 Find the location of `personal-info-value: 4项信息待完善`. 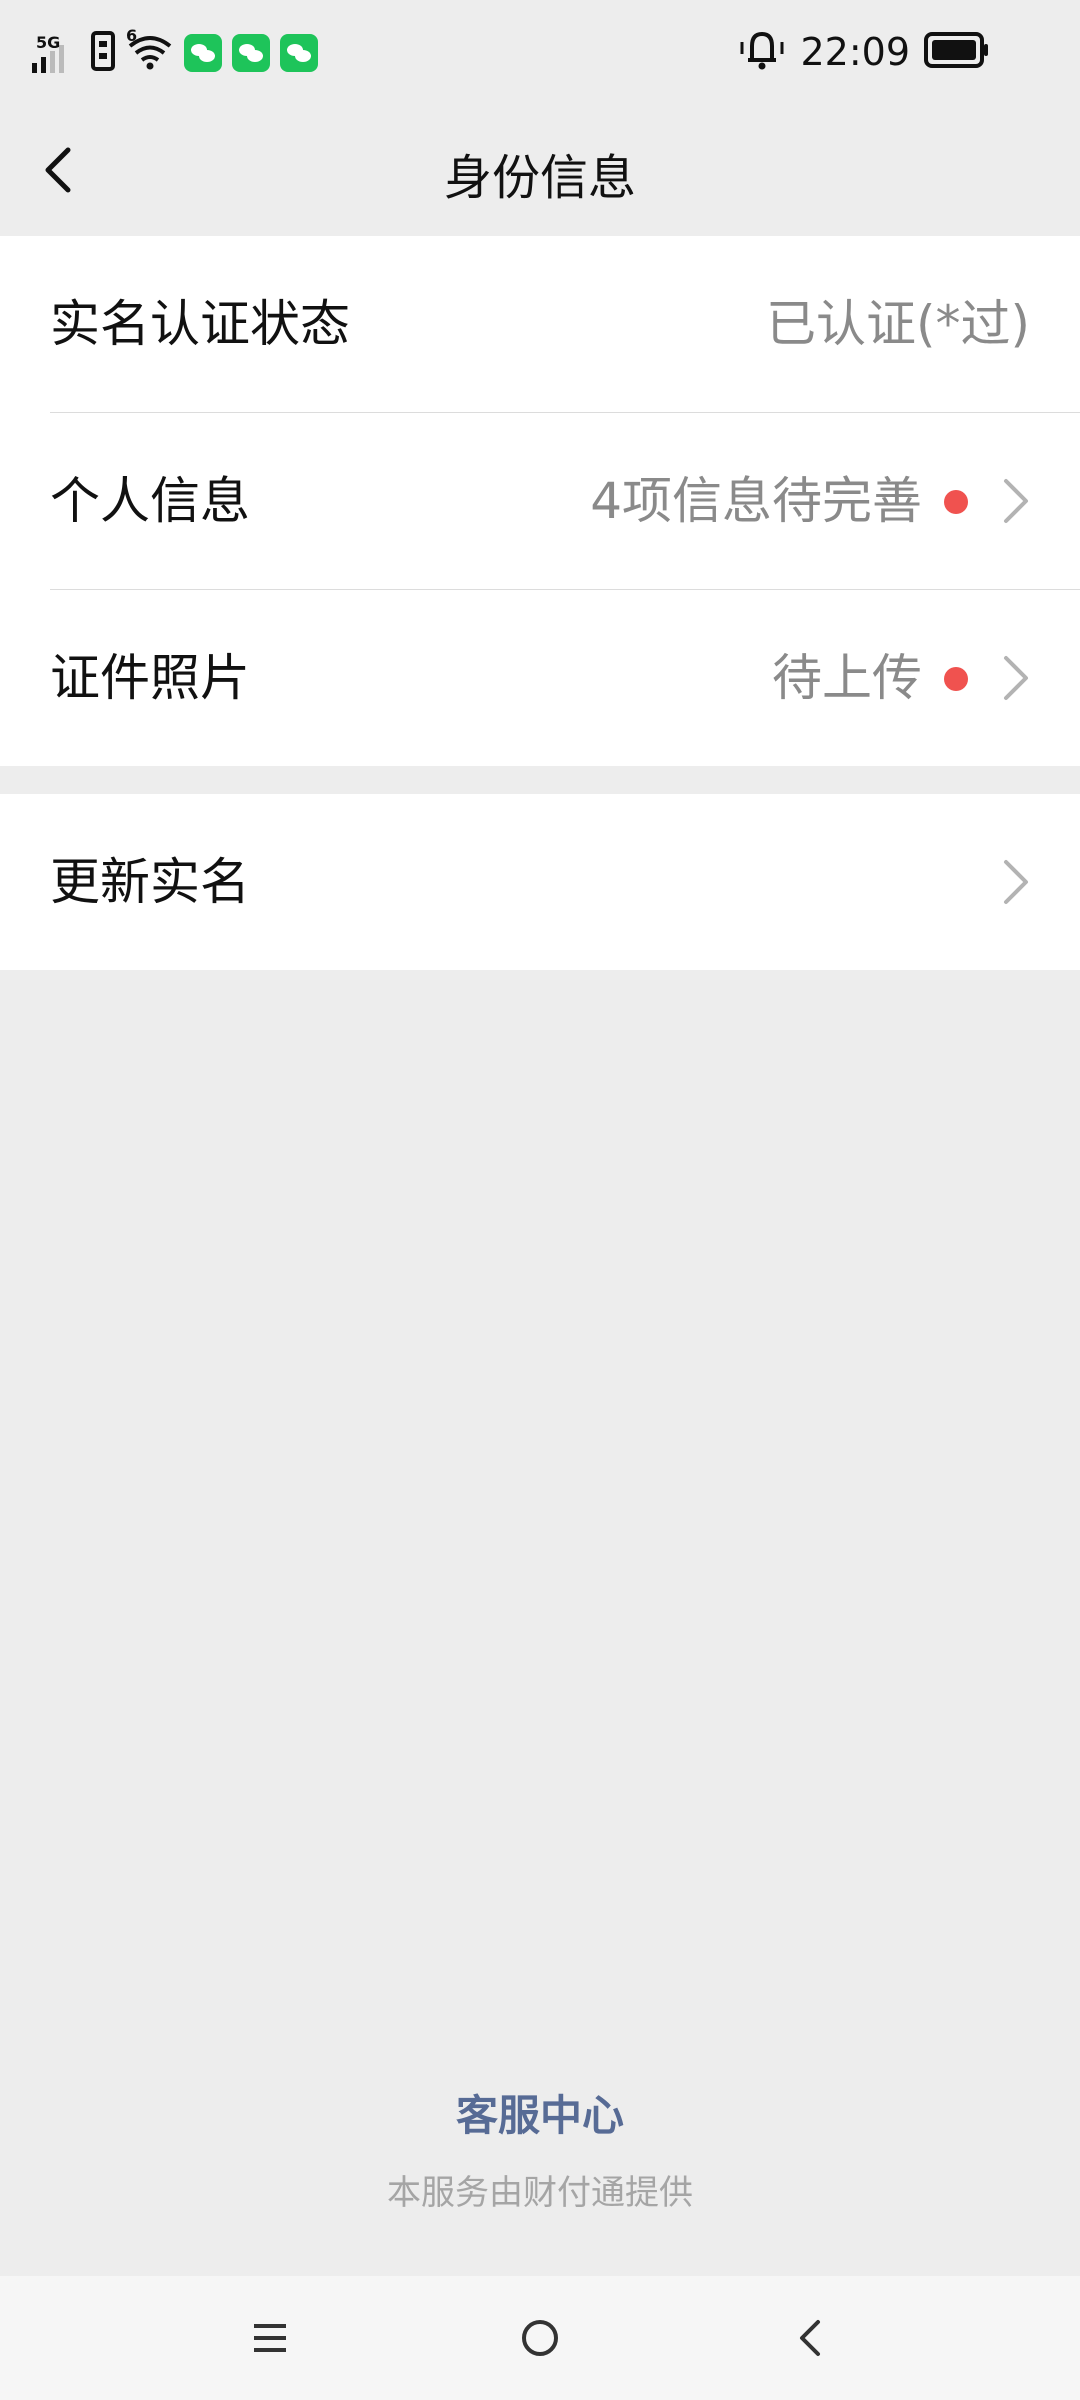

personal-info-value: 4项信息待完善 is located at coordinates (756, 501).